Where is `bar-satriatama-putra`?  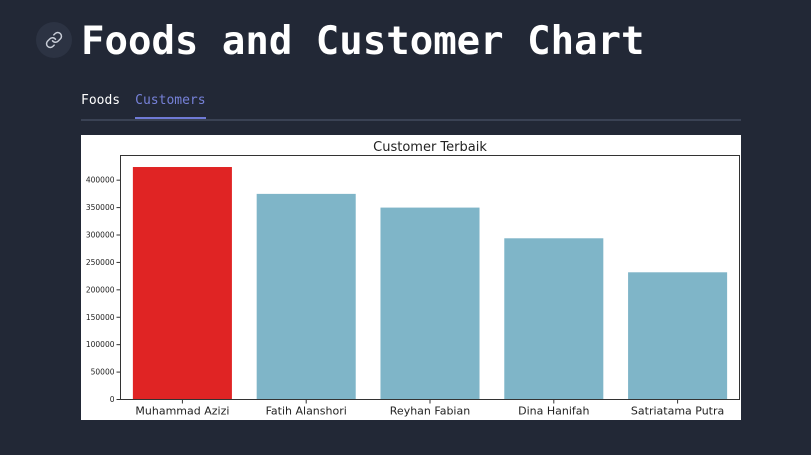
bar-satriatama-putra is located at coordinates (678, 336).